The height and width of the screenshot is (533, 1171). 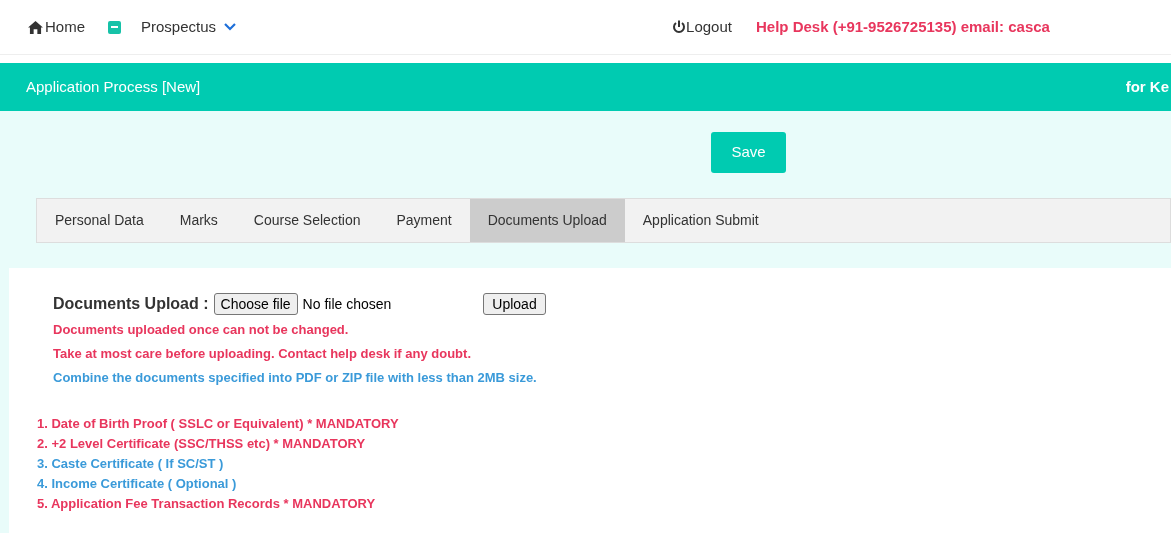 What do you see at coordinates (130, 464) in the screenshot?
I see `document-requirement: 3. Caste Certificate ( If SC/ST )` at bounding box center [130, 464].